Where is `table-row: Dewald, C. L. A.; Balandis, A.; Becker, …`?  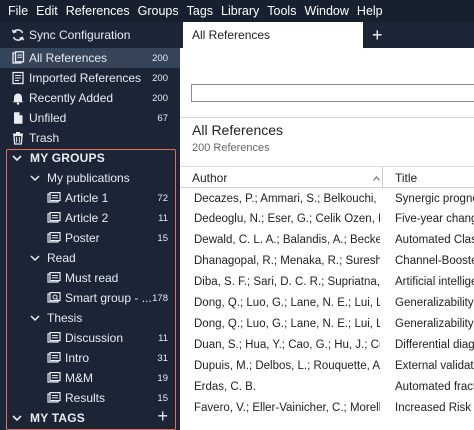 table-row: Dewald, C. L. A.; Balandis, A.; Becker, … is located at coordinates (327, 240).